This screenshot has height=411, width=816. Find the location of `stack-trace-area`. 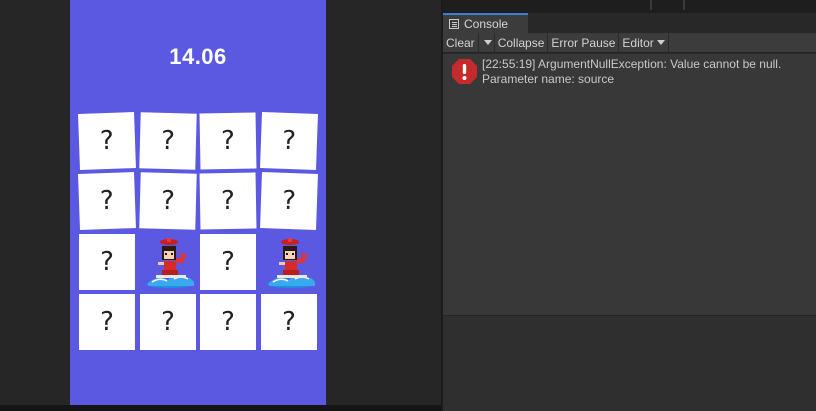

stack-trace-area is located at coordinates (629, 363).